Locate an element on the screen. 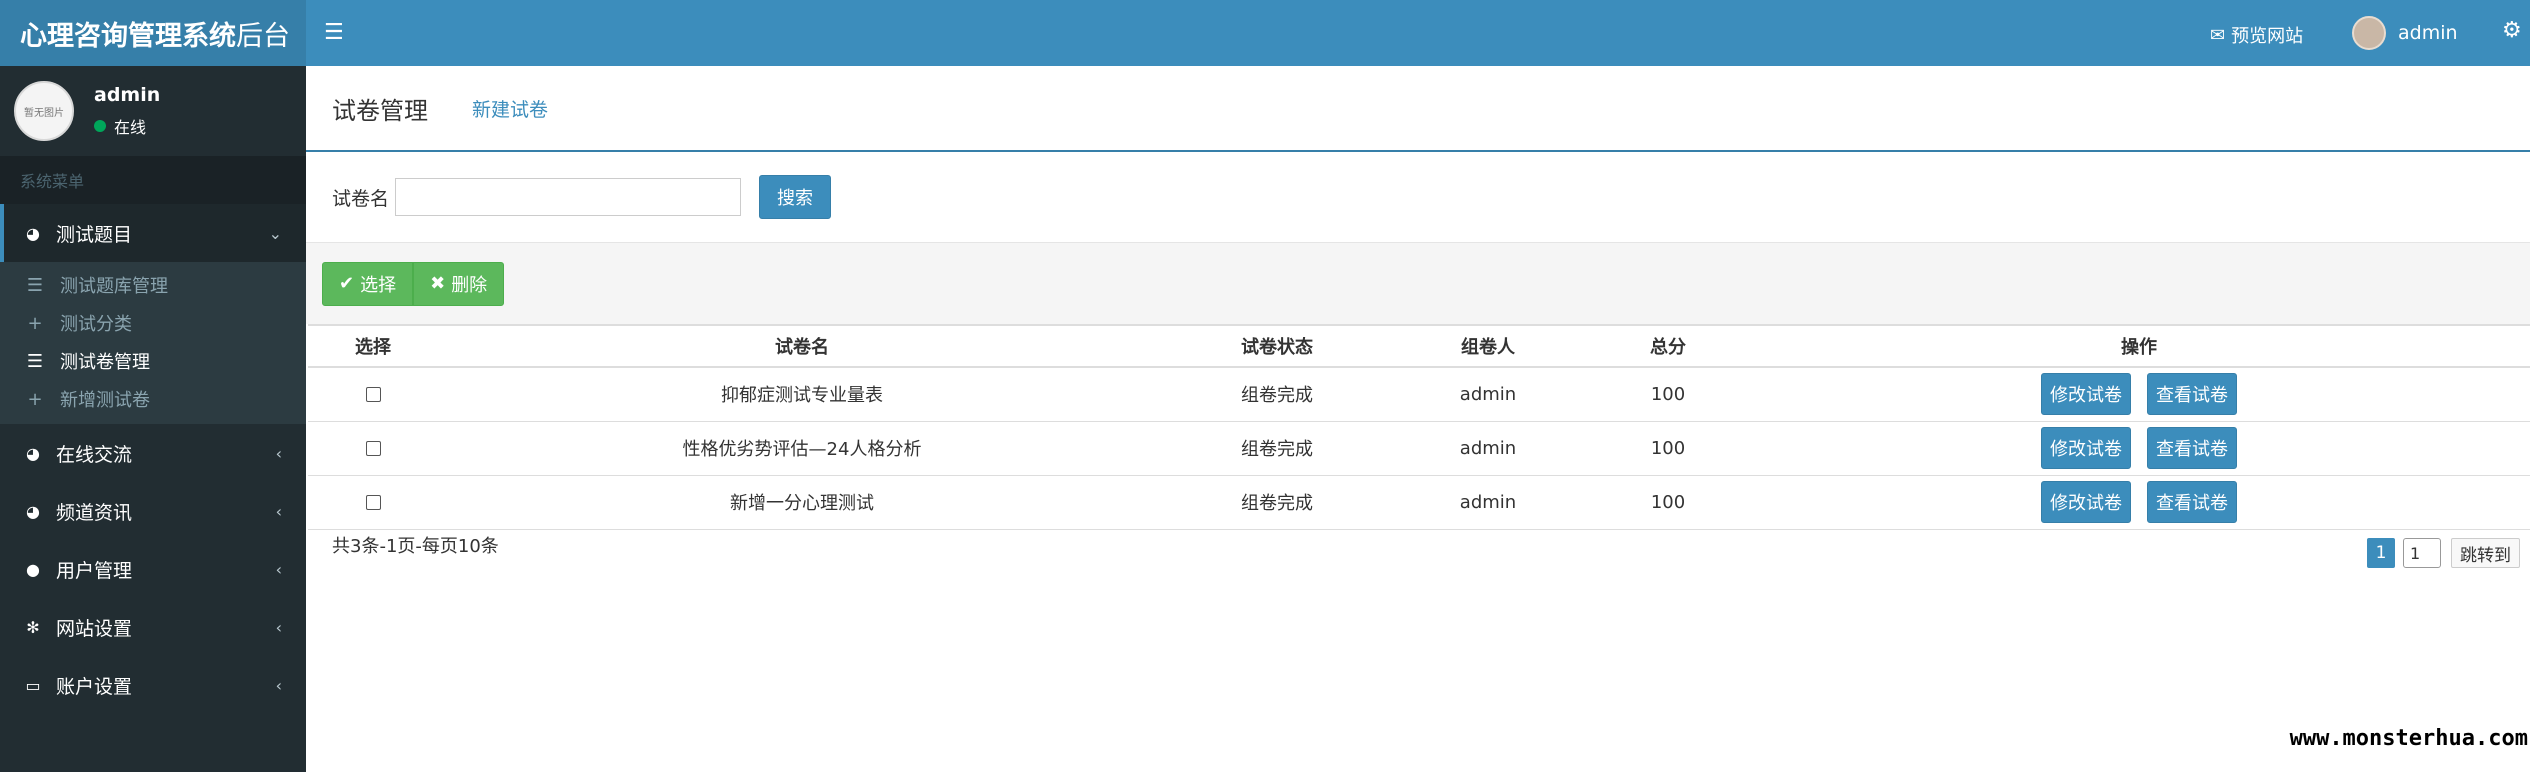  check-icon: ✔ is located at coordinates (347, 283).